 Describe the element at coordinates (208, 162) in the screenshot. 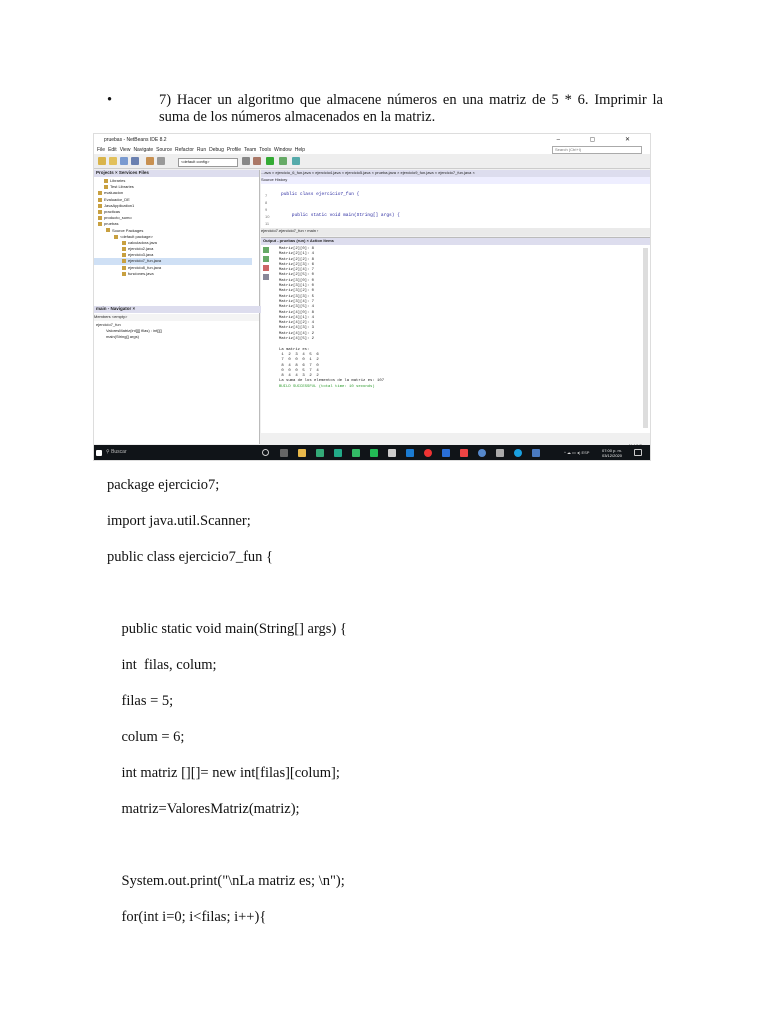

I see `config-select: <default config>` at that location.